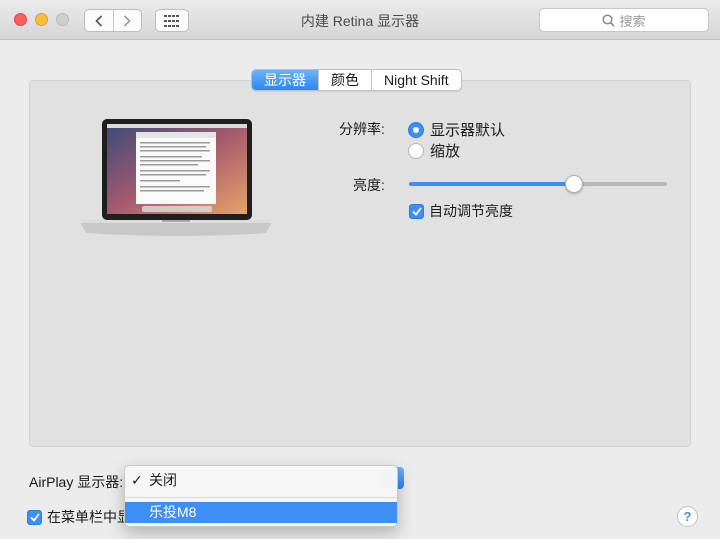 This screenshot has width=720, height=539. I want to click on menubar-mirroring-option: 在菜单栏中显, so click(79, 517).